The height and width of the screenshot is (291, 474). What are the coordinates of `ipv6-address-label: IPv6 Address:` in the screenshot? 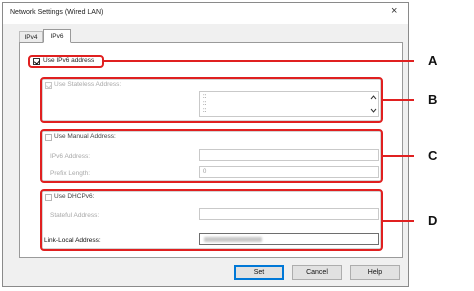 It's located at (70, 156).